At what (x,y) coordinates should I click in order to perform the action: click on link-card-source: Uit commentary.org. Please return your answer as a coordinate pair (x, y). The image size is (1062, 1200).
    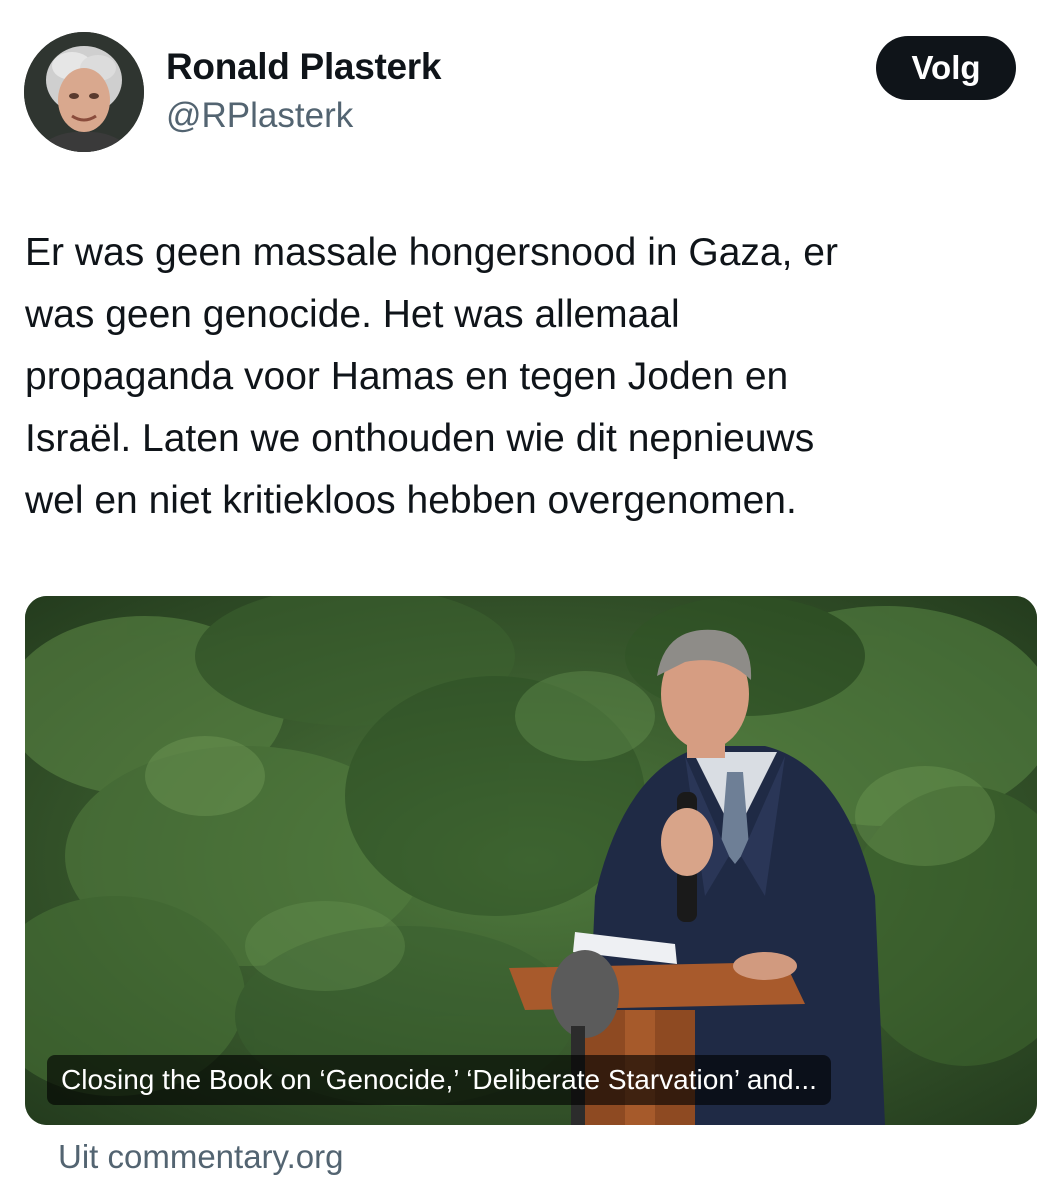
    Looking at the image, I should click on (200, 1157).